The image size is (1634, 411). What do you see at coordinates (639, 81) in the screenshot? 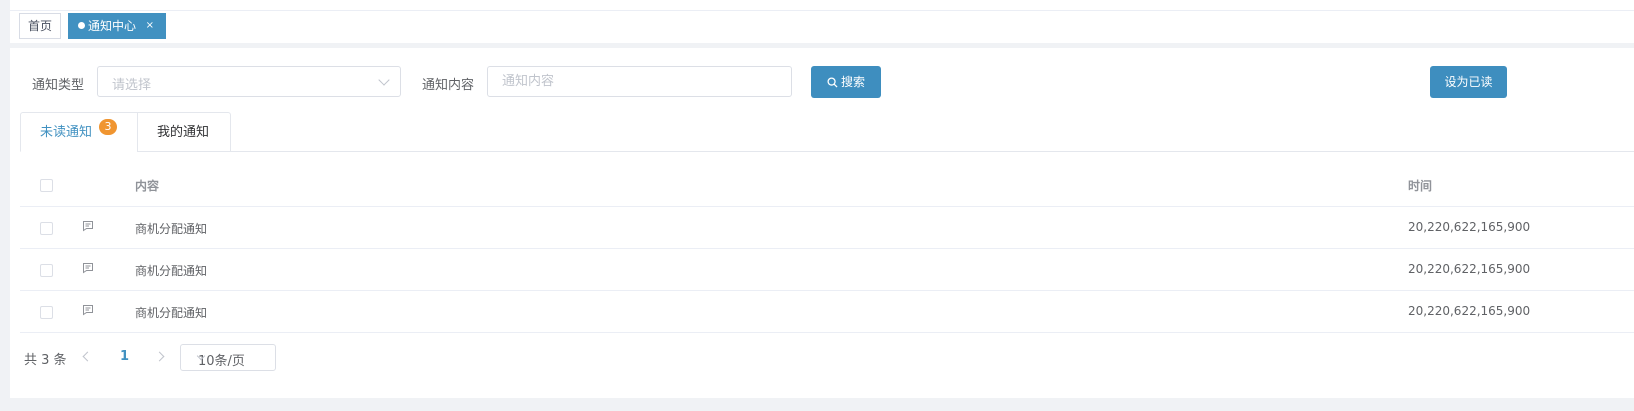
I see `notification-content-input` at bounding box center [639, 81].